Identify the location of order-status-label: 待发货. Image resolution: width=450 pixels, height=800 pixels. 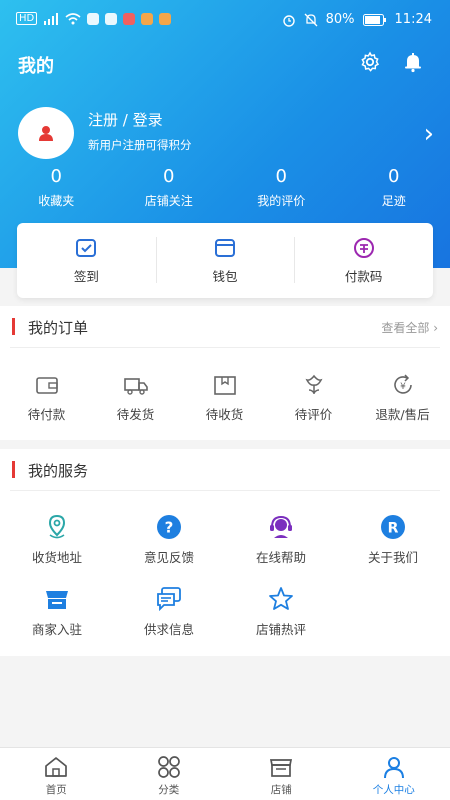
(135, 414).